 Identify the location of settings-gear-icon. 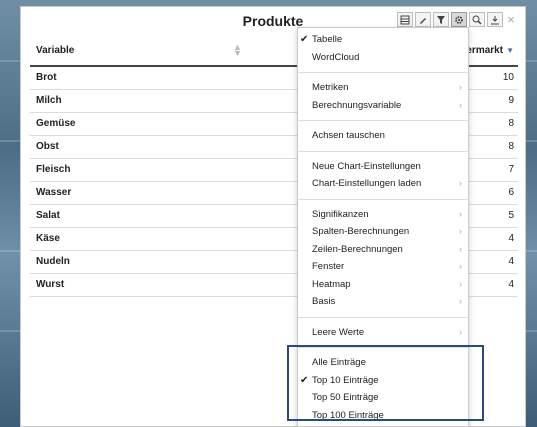
(459, 19).